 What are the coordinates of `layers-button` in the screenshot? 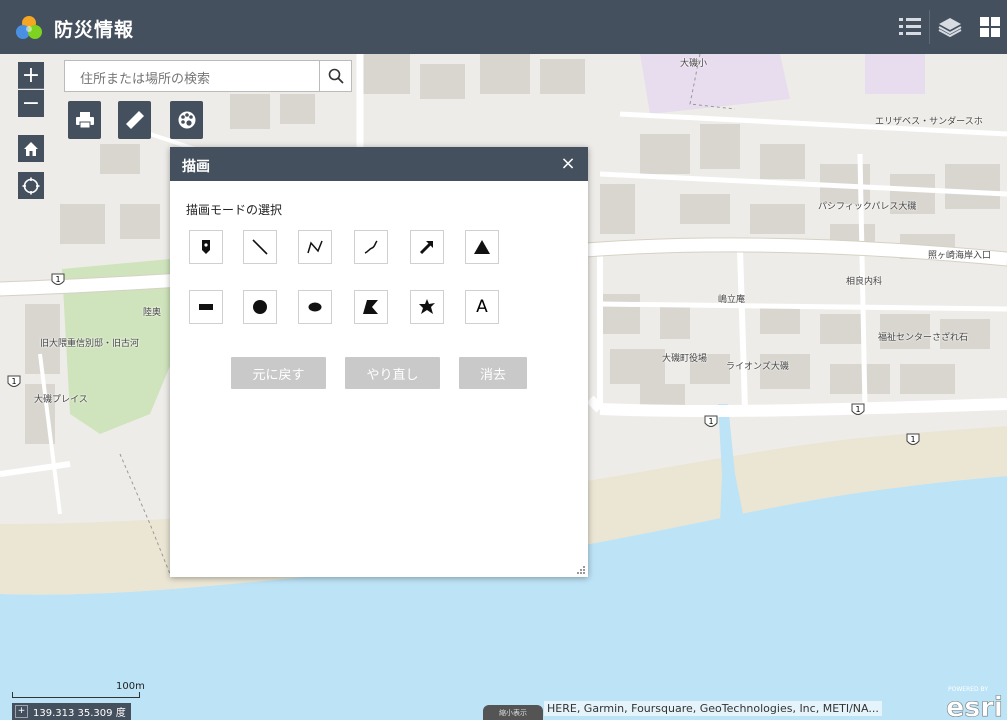 It's located at (950, 27).